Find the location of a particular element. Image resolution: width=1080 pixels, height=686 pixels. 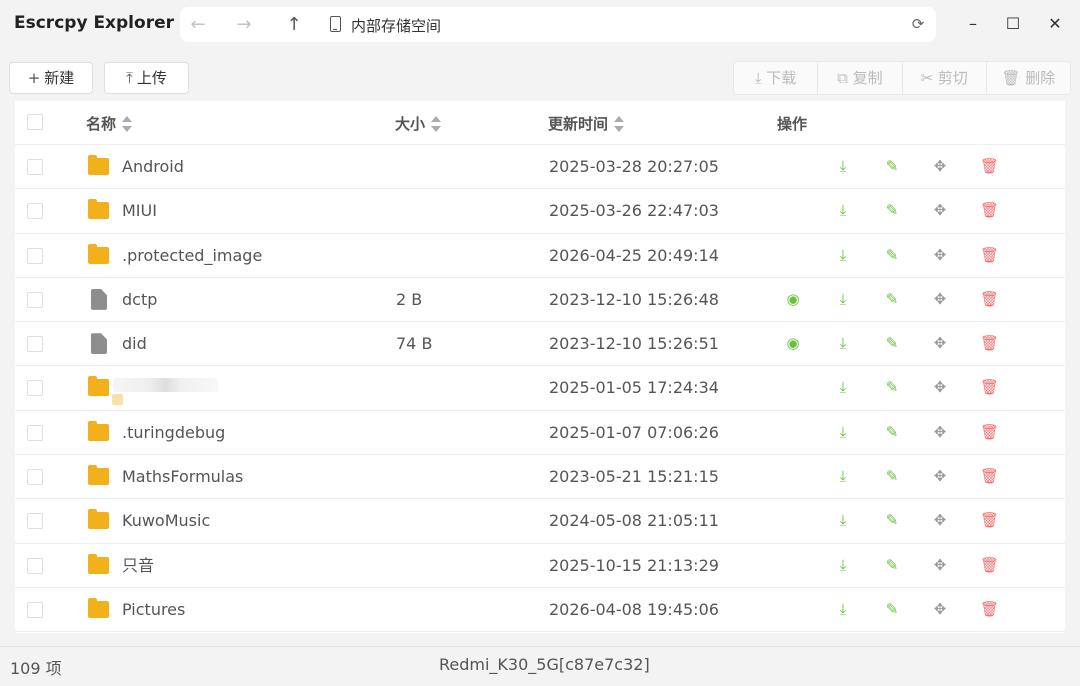

refresh-icon: ⟳ is located at coordinates (918, 24).